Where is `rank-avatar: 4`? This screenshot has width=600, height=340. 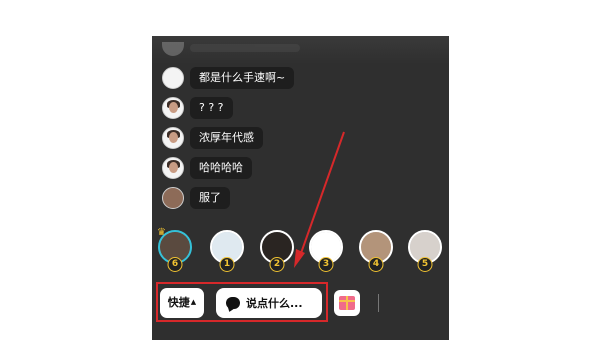
rank-avatar: 4 is located at coordinates (376, 251).